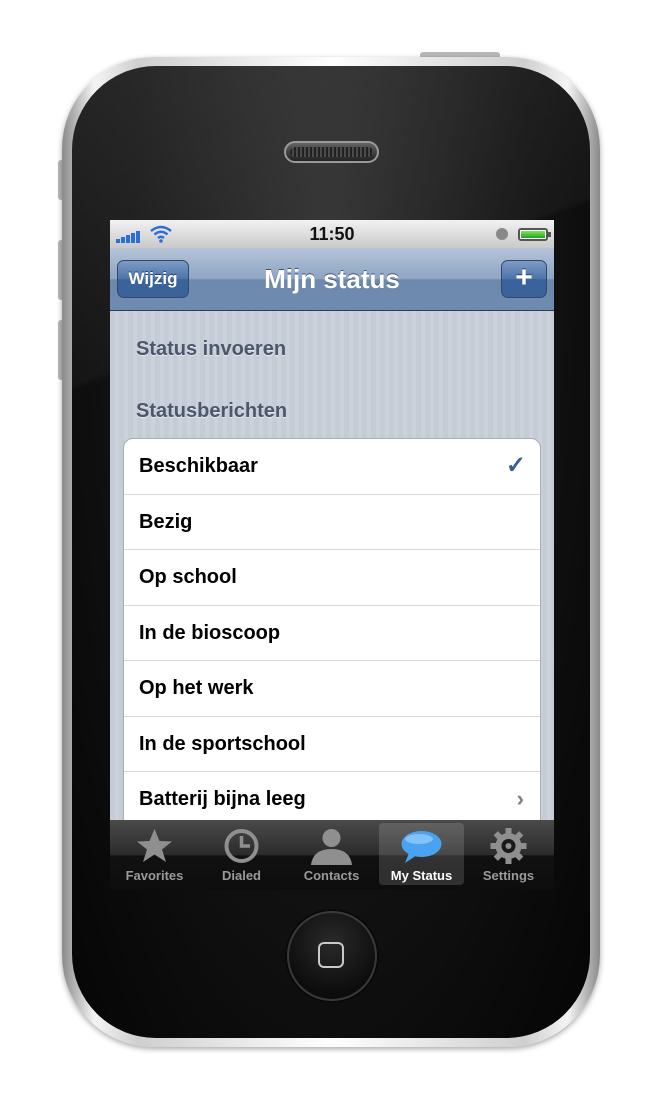 The width and height of the screenshot is (664, 1107). What do you see at coordinates (332, 578) in the screenshot?
I see `list-item: Op school` at bounding box center [332, 578].